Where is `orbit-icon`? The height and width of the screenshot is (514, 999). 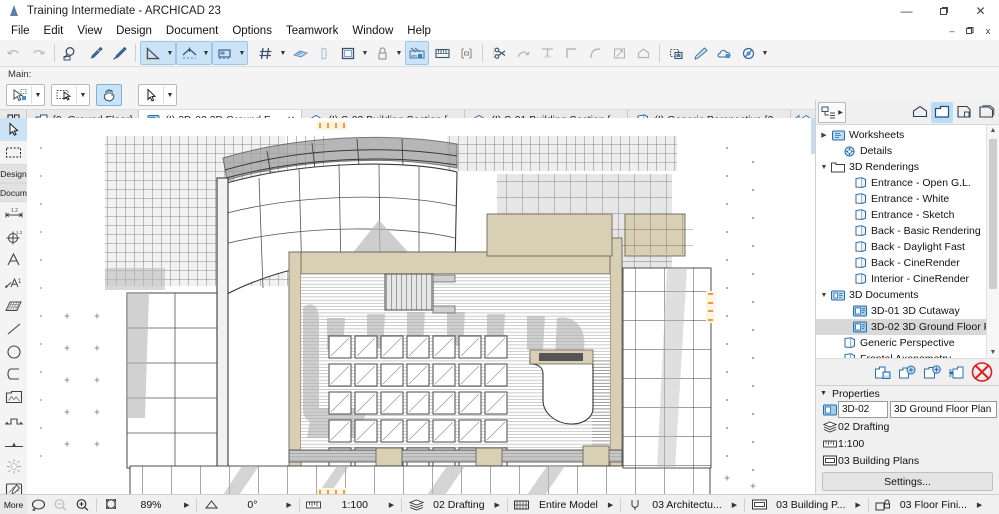
orbit-icon is located at coordinates (38, 504).